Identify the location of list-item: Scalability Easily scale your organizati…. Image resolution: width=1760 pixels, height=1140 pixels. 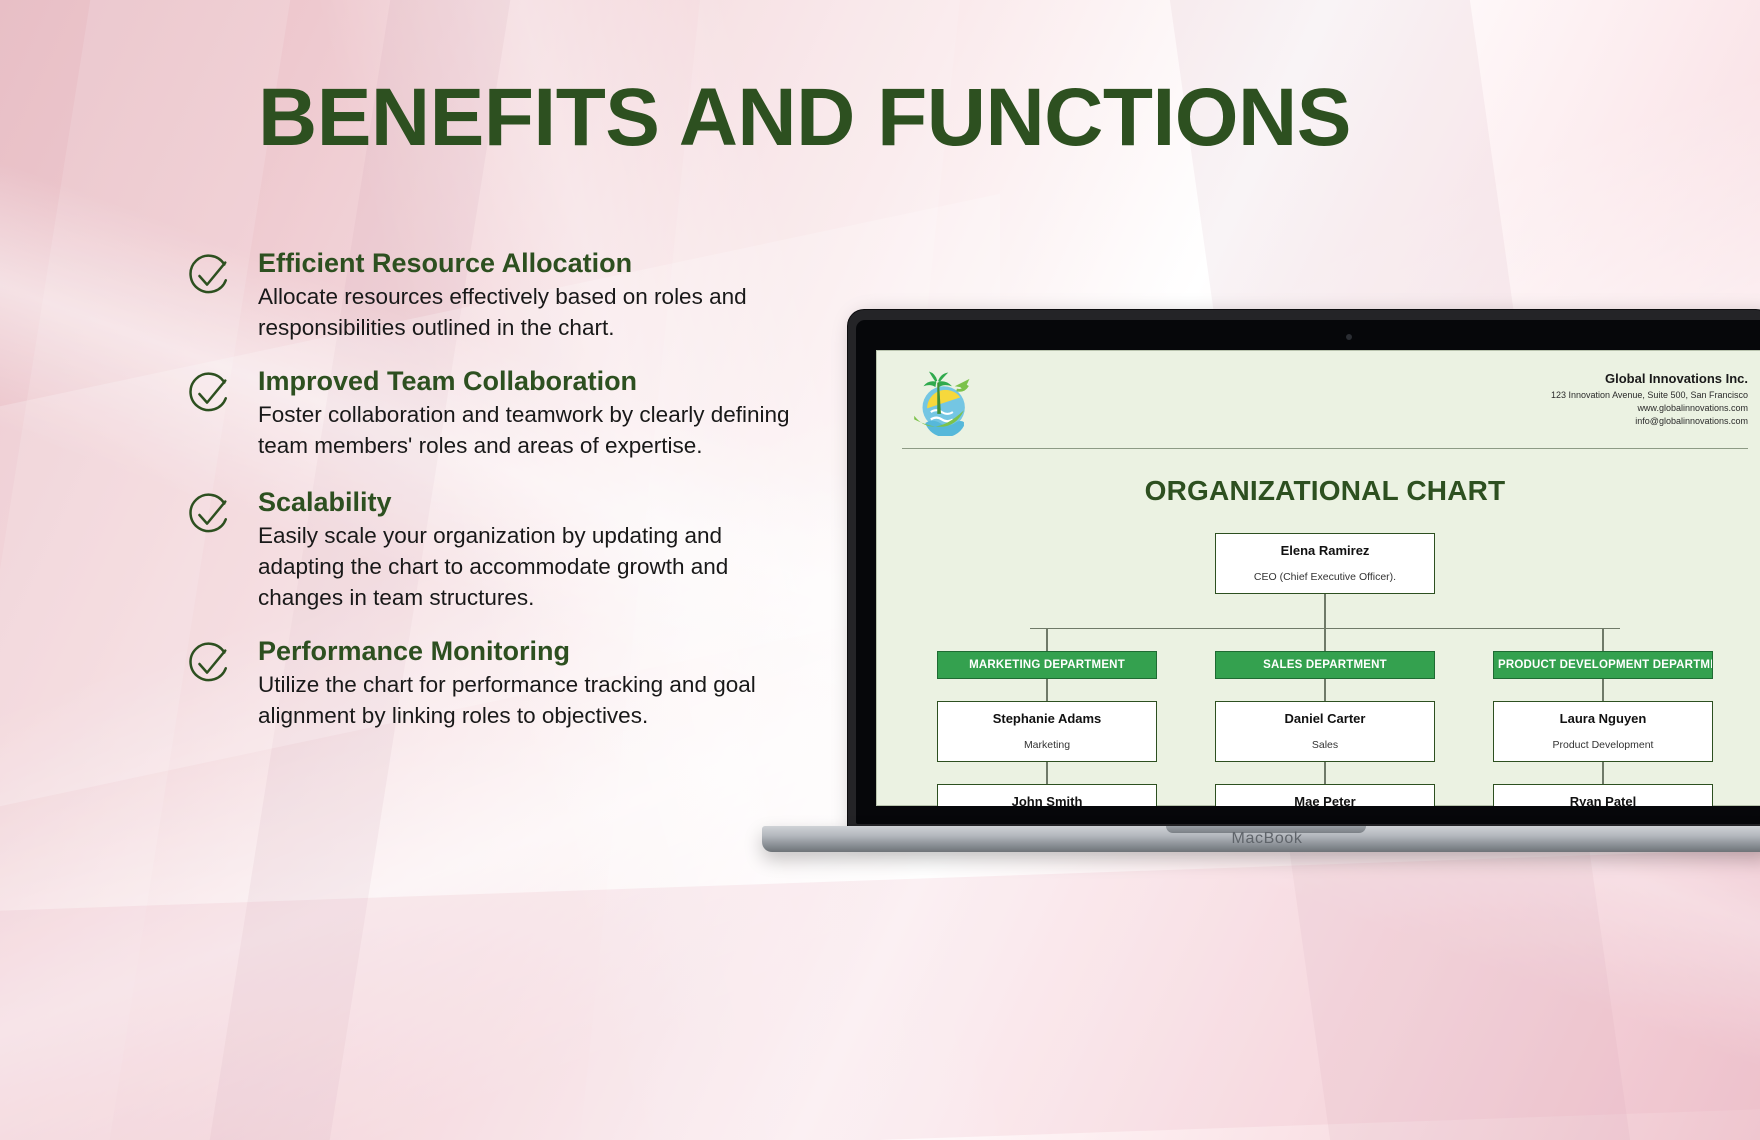
(496, 550).